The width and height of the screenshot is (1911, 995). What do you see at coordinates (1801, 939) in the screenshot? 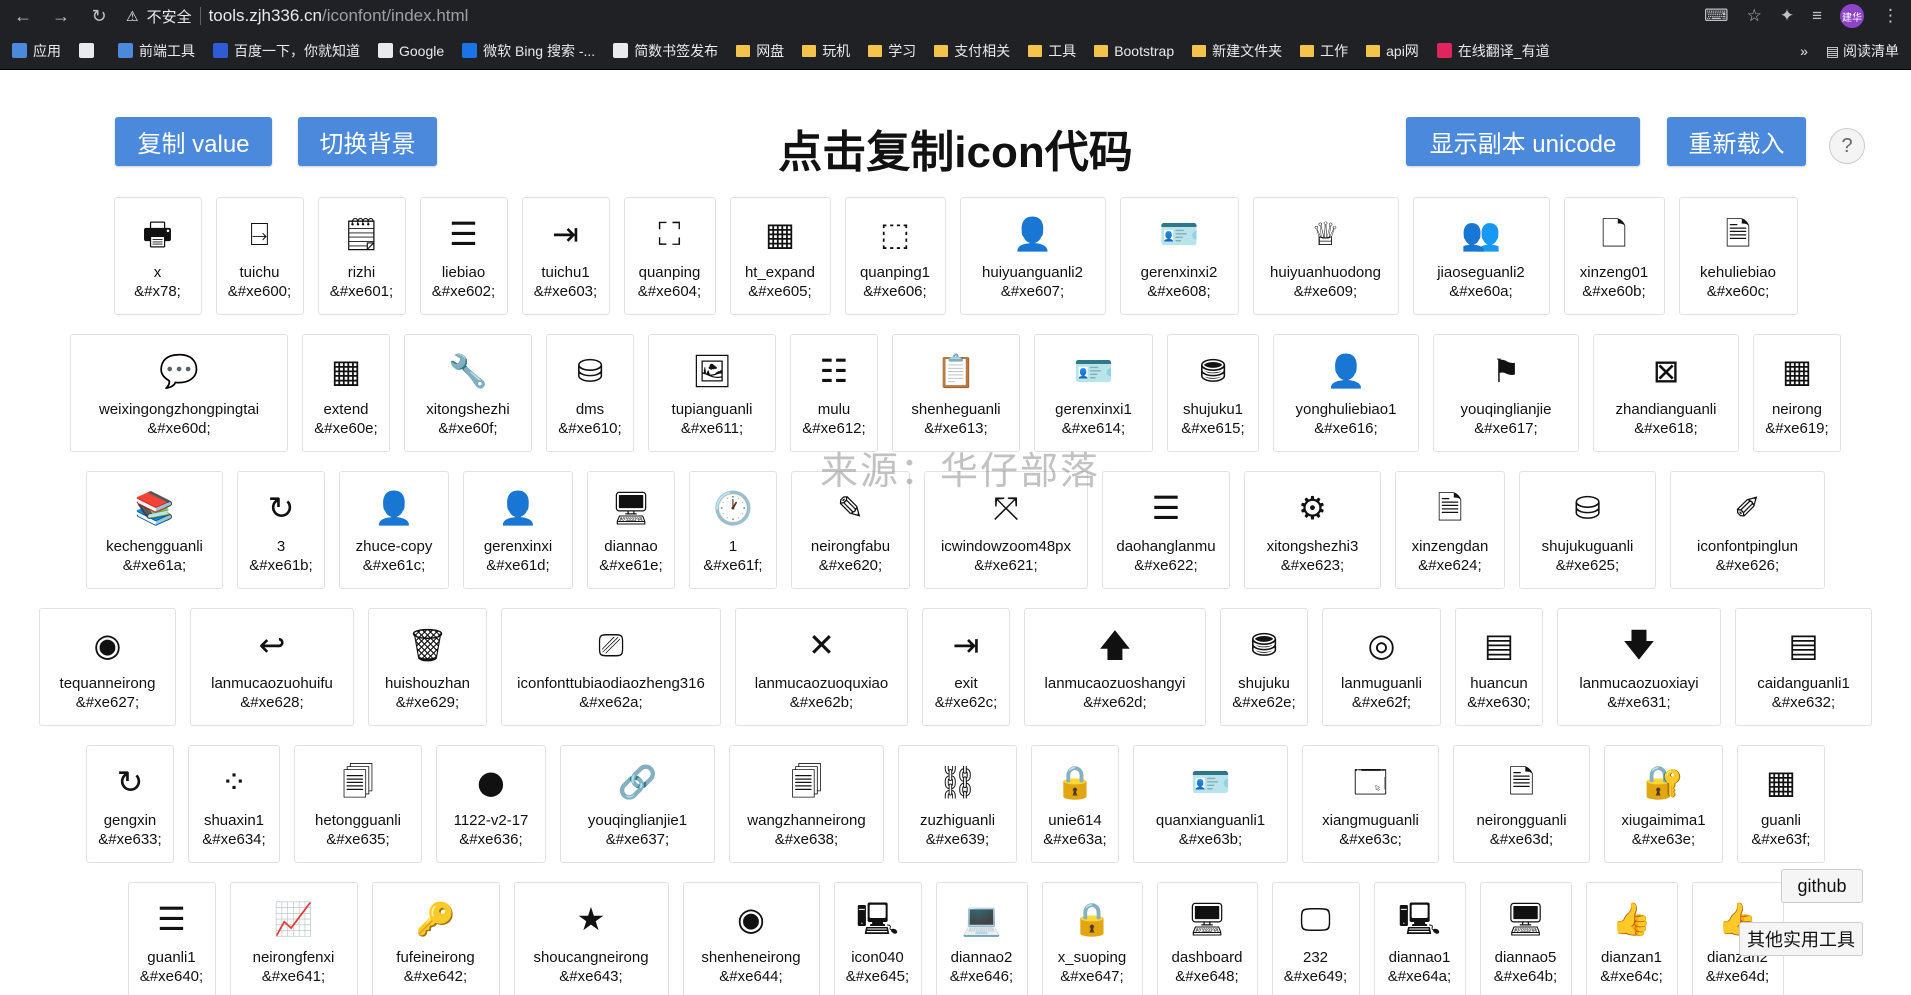
I see `other-tools-button: 其他实用工具` at bounding box center [1801, 939].